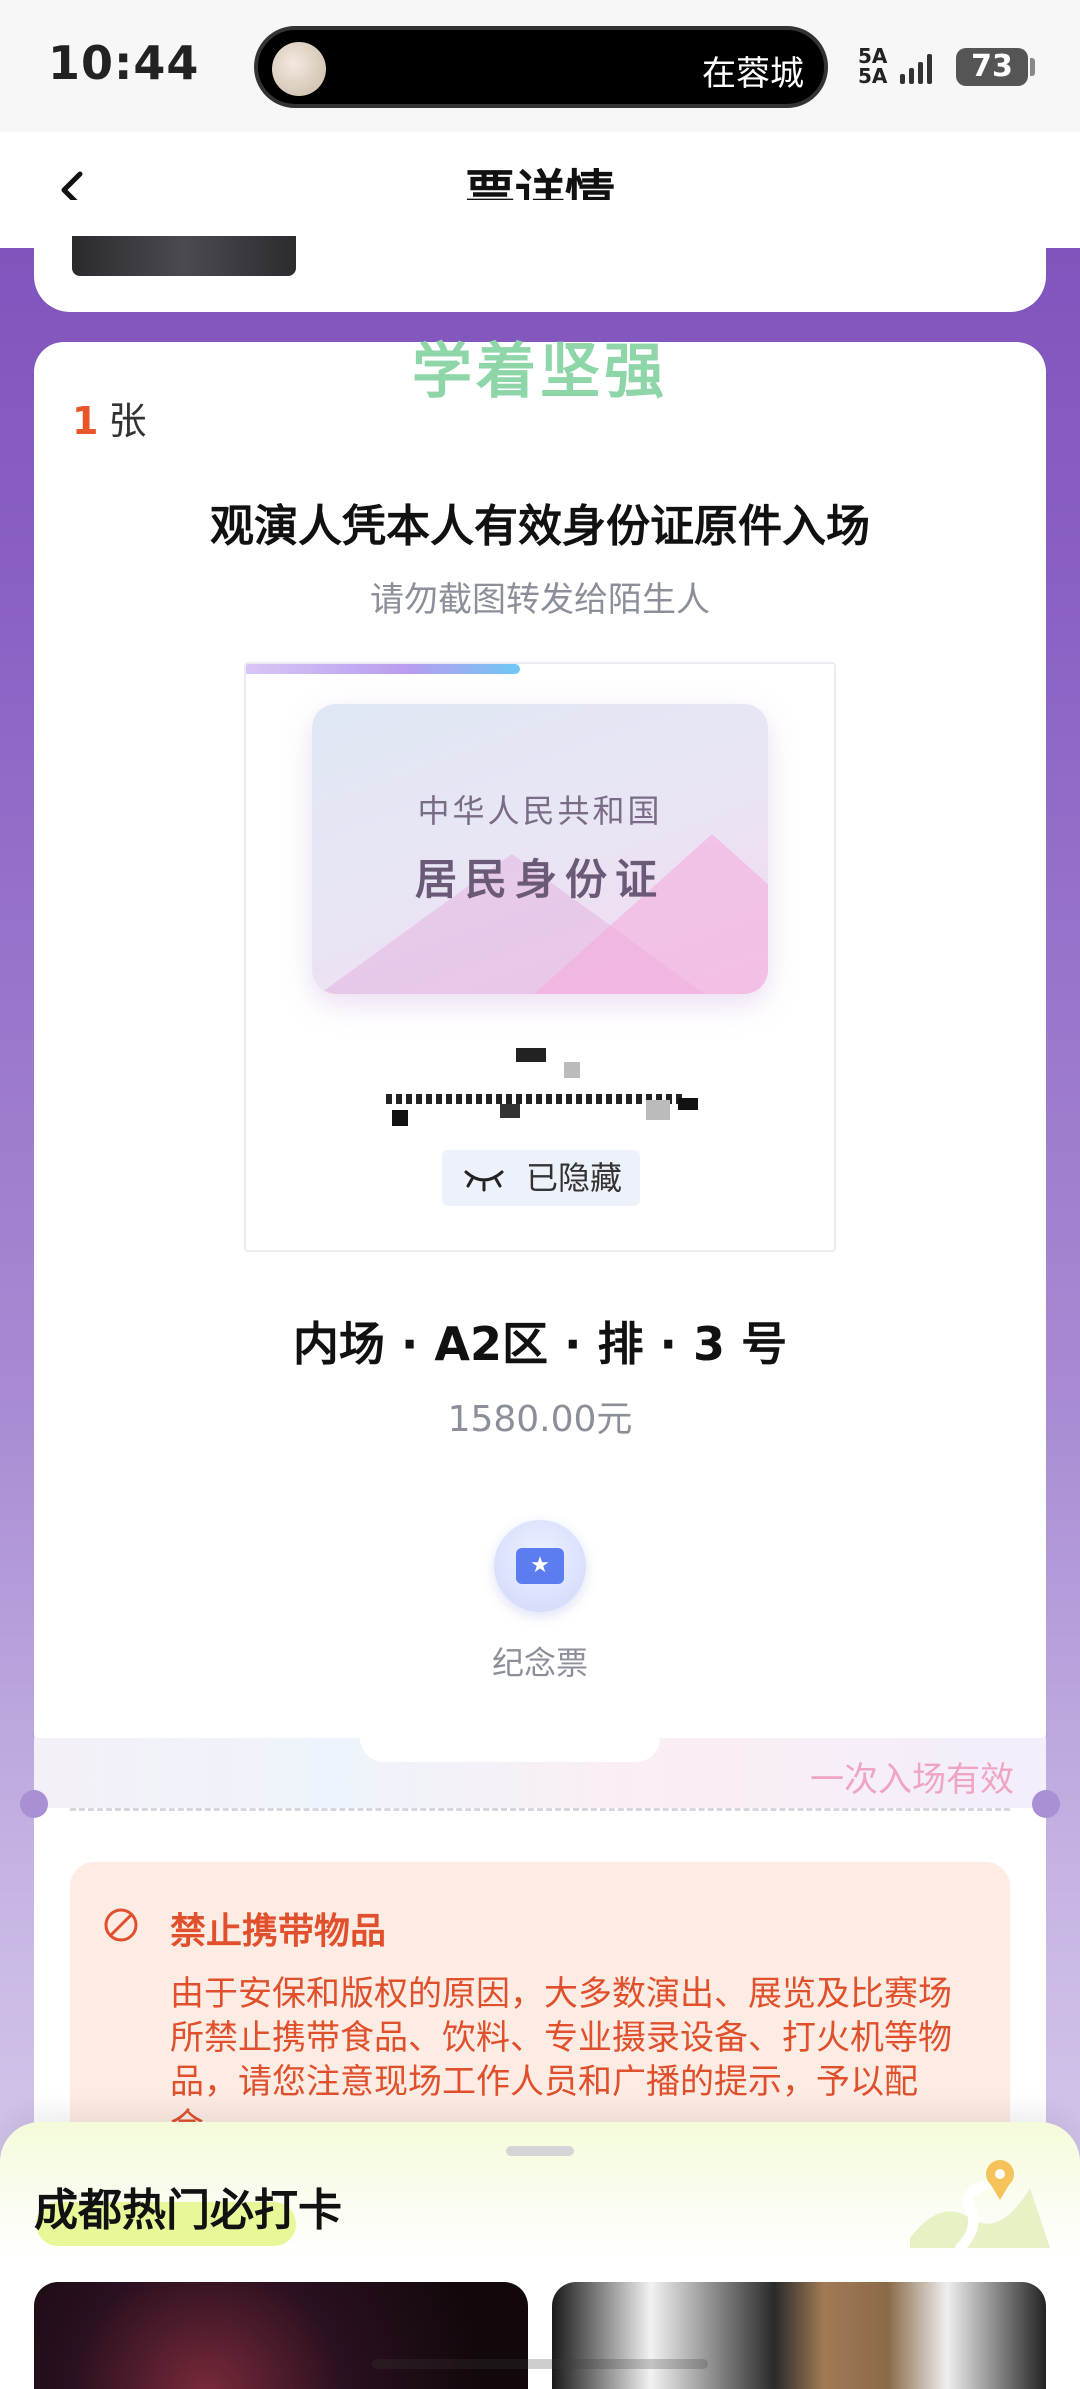 This screenshot has height=2389, width=1080. Describe the element at coordinates (383, 669) in the screenshot. I see `progress-bar` at that location.